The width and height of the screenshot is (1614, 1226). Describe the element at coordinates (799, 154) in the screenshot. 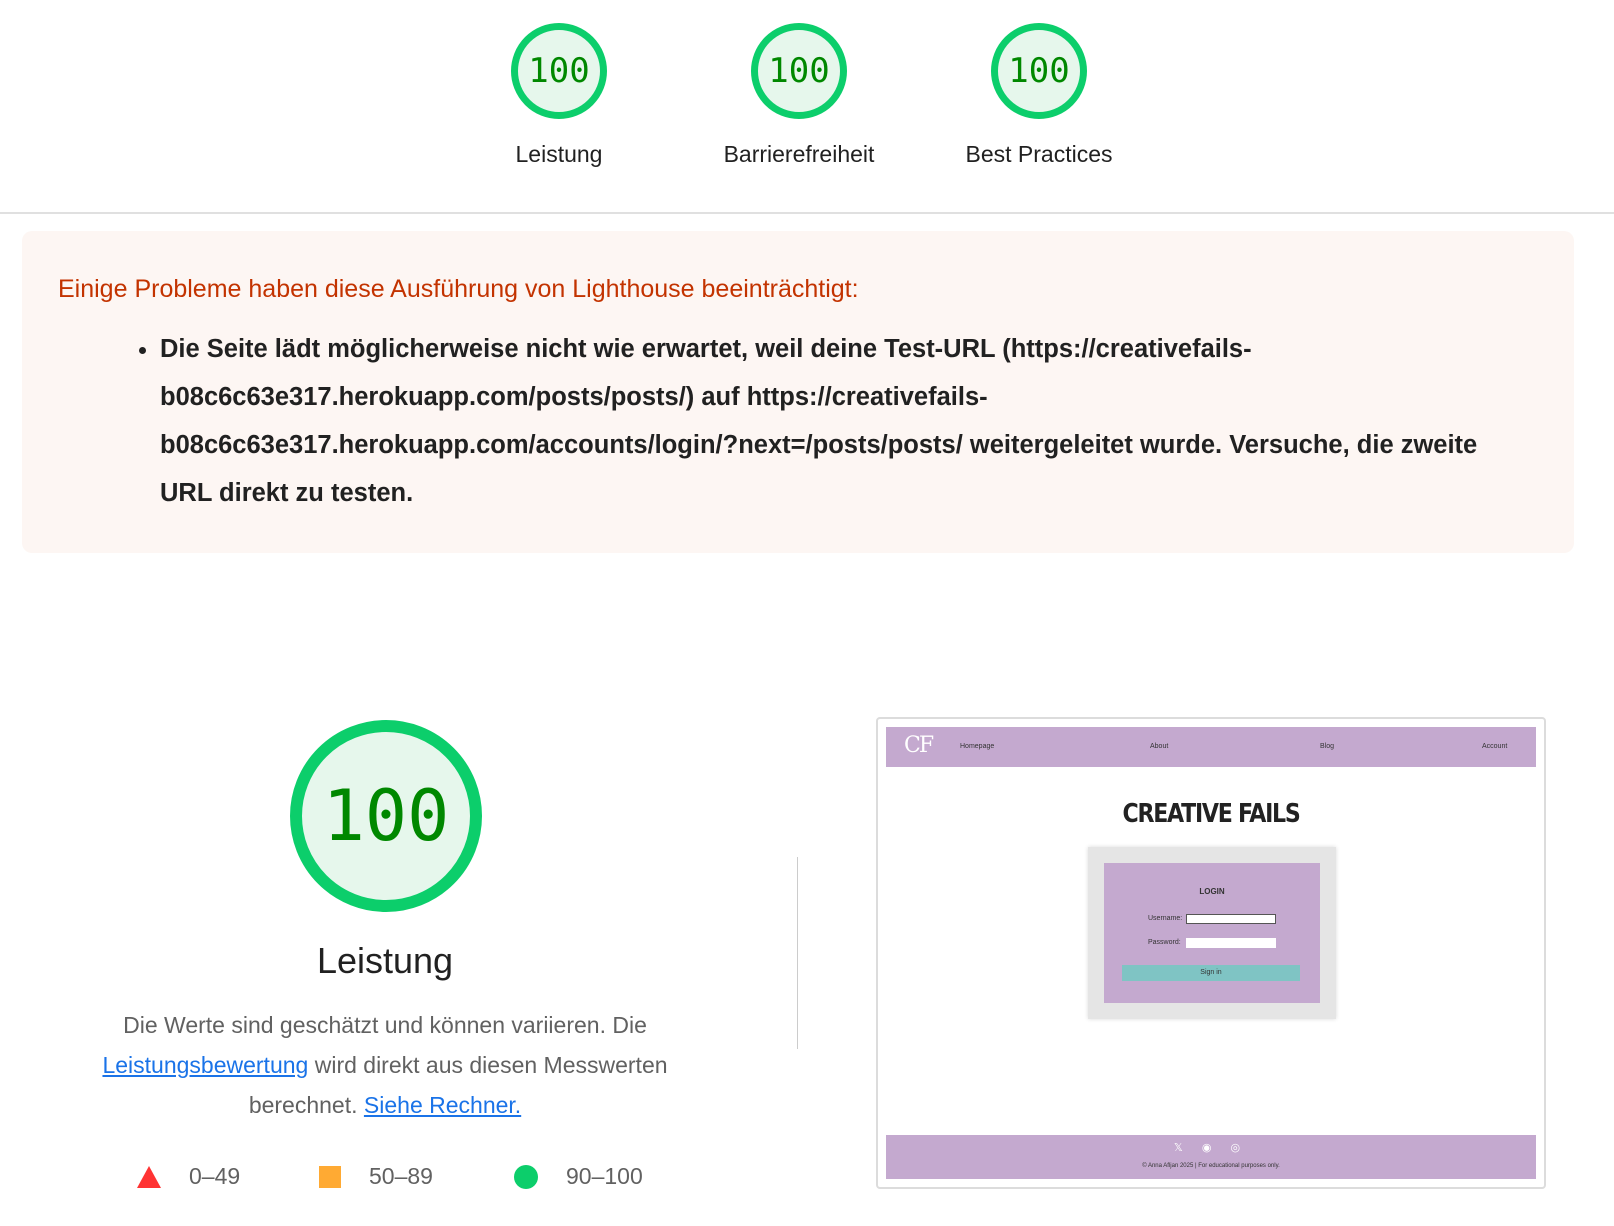

I see `gauge-label: Barrierefreiheit` at that location.